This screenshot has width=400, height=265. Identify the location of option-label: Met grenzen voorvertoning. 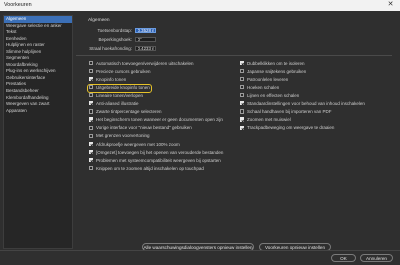
(123, 136).